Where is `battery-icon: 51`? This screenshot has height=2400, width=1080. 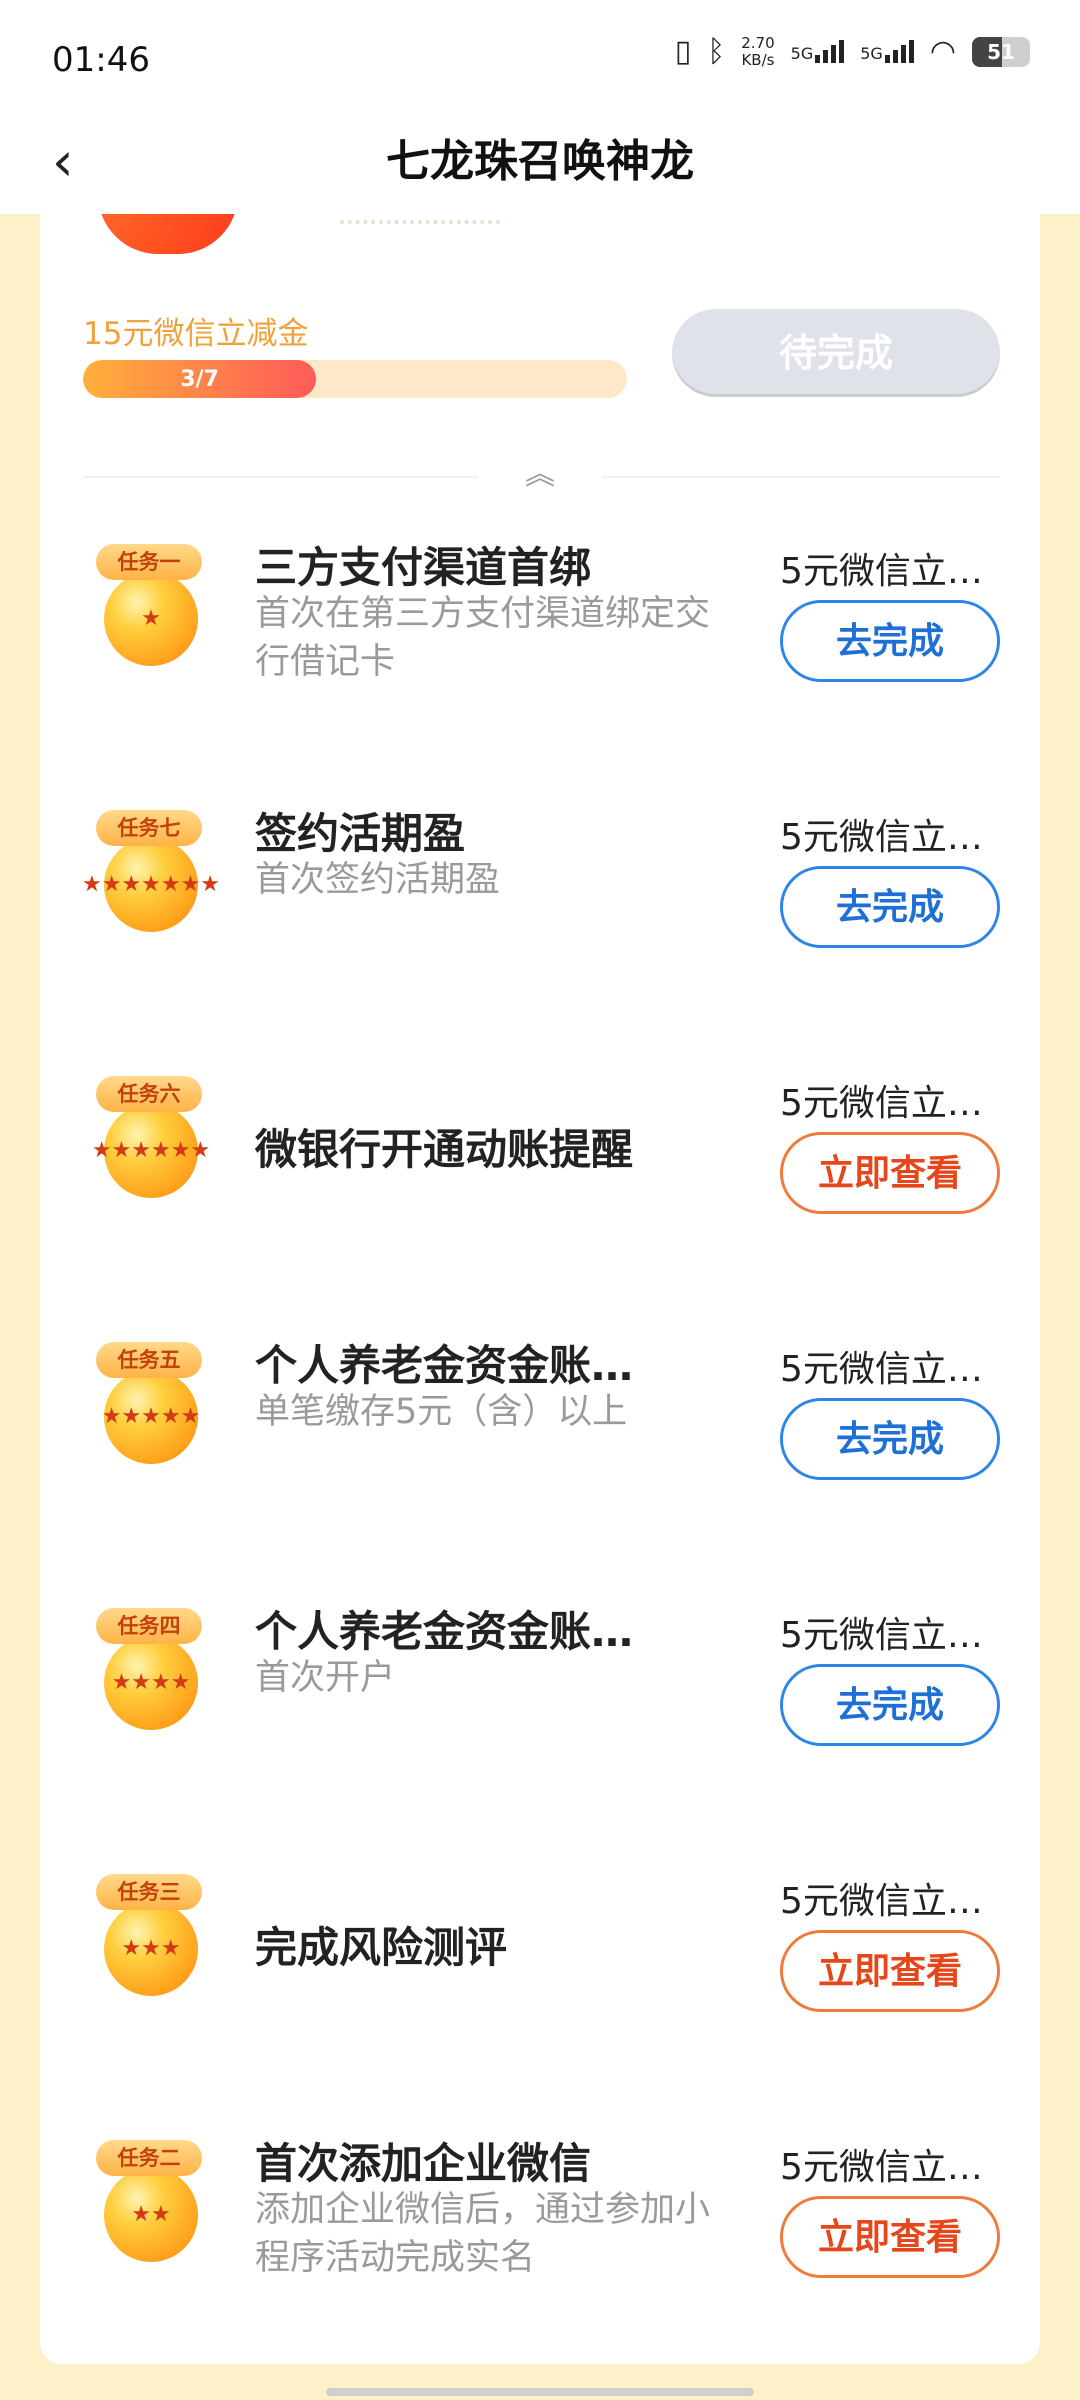
battery-icon: 51 is located at coordinates (1001, 51).